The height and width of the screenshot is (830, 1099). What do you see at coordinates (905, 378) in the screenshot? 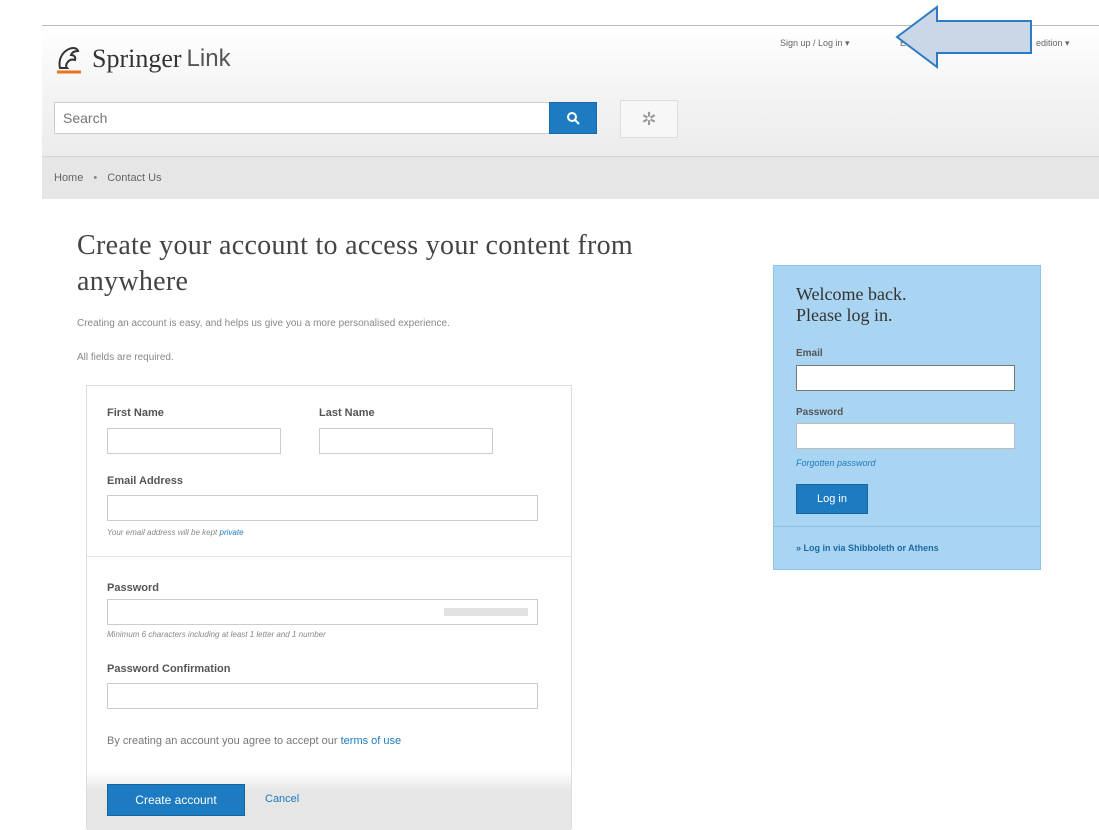
I see `login-email-field` at bounding box center [905, 378].